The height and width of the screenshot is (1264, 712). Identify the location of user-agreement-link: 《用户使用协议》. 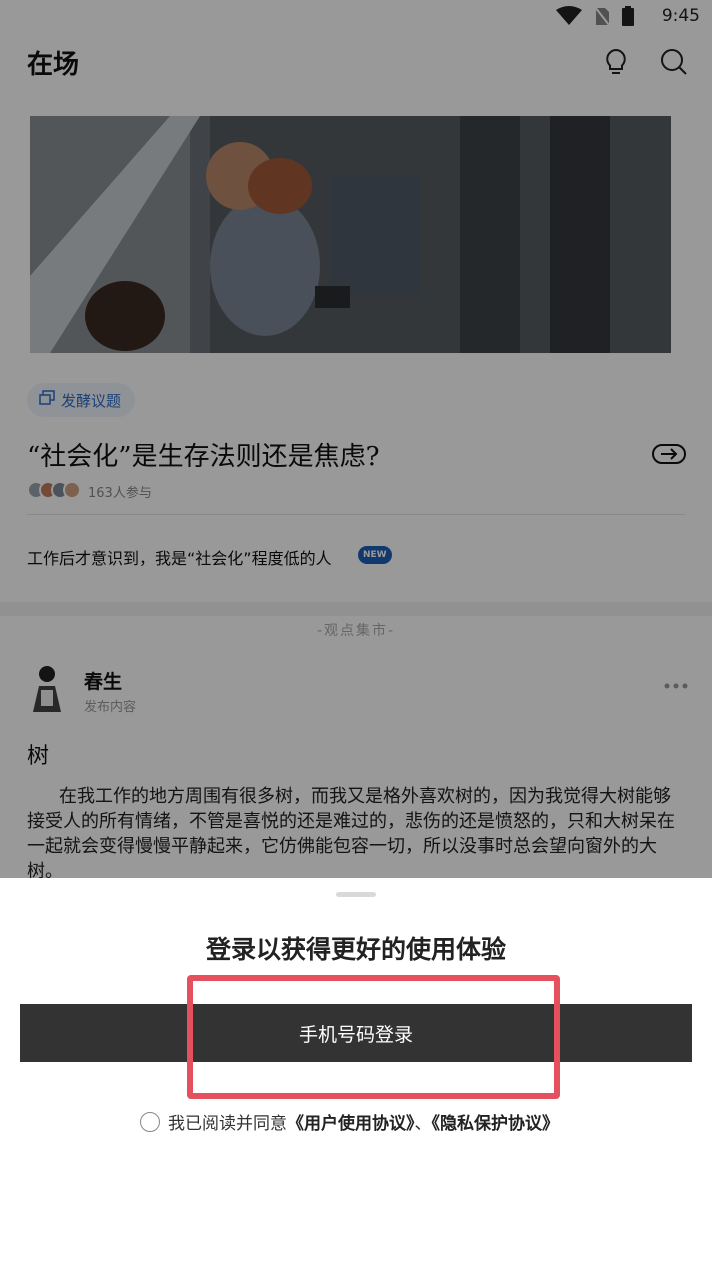
(351, 1124).